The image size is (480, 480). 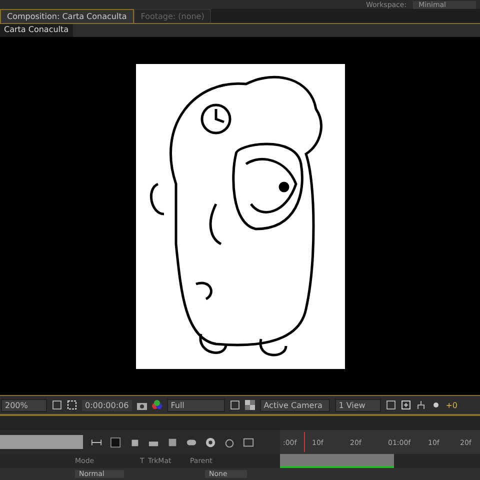 What do you see at coordinates (421, 405) in the screenshot?
I see `flowchart-icon` at bounding box center [421, 405].